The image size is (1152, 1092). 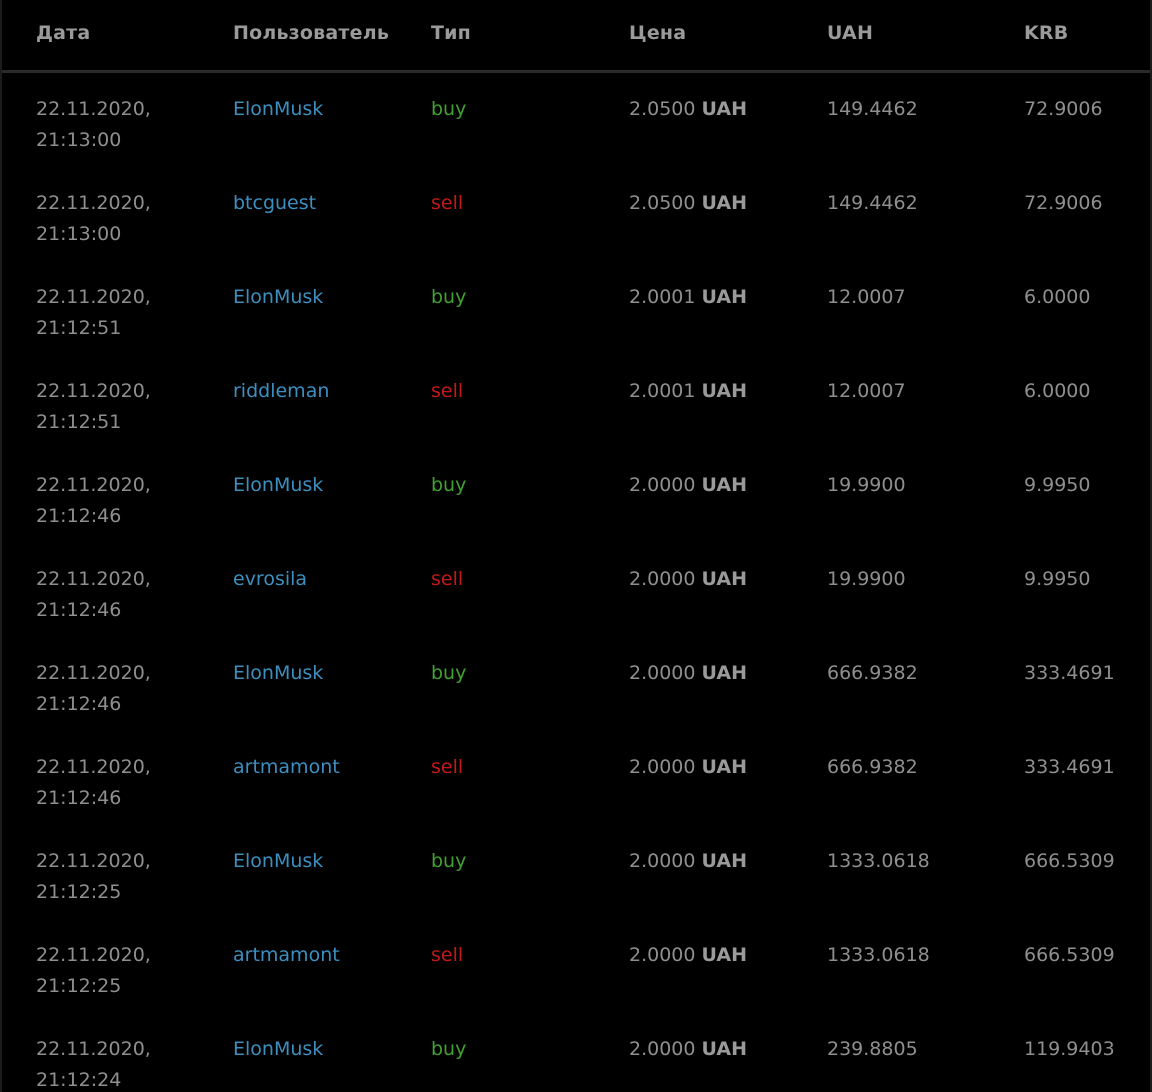 I want to click on user-link: evrosila, so click(x=270, y=579).